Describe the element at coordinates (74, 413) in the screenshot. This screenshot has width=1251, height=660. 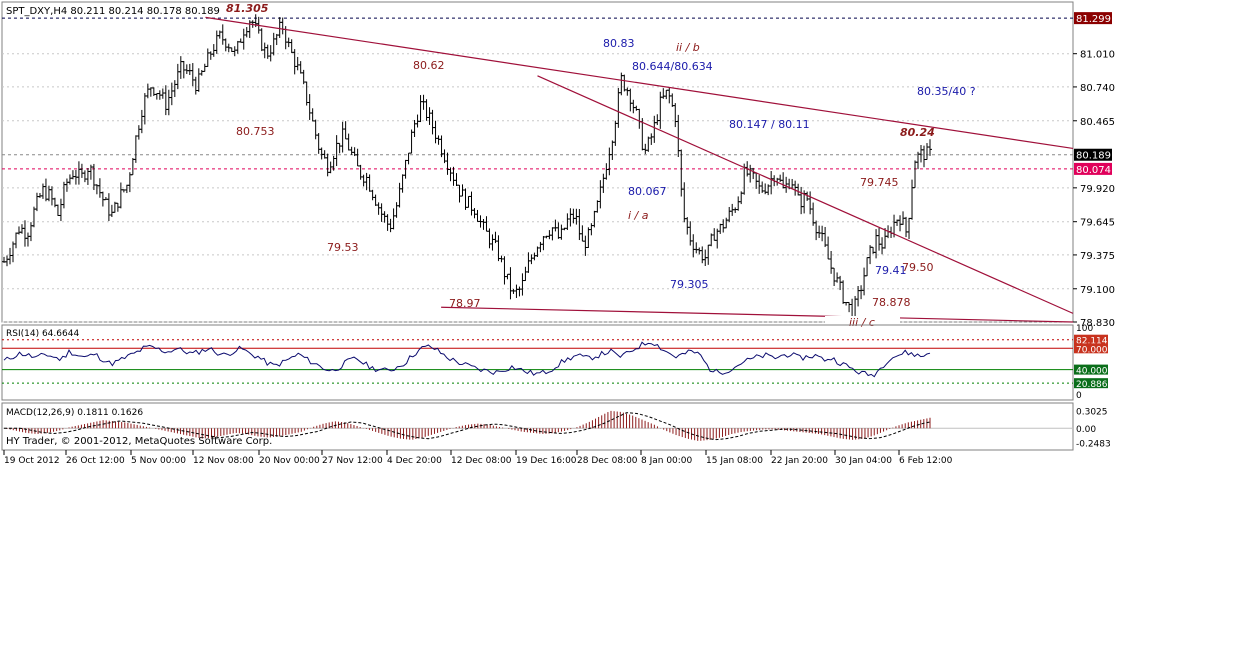
I see `macd-title: MACD(12,26,9) 0.1811 0.1626` at that location.